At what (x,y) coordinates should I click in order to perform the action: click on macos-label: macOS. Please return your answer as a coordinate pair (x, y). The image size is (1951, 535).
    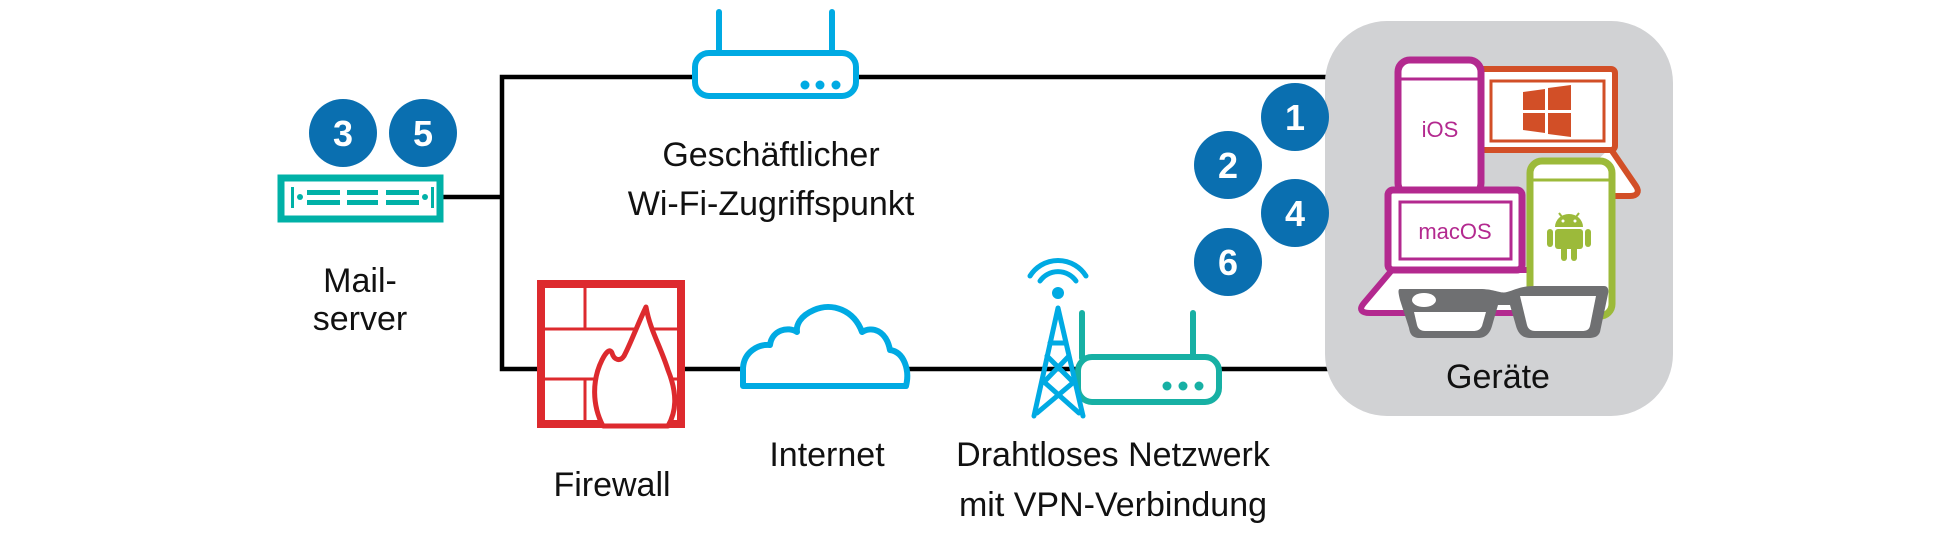
    Looking at the image, I should click on (1454, 231).